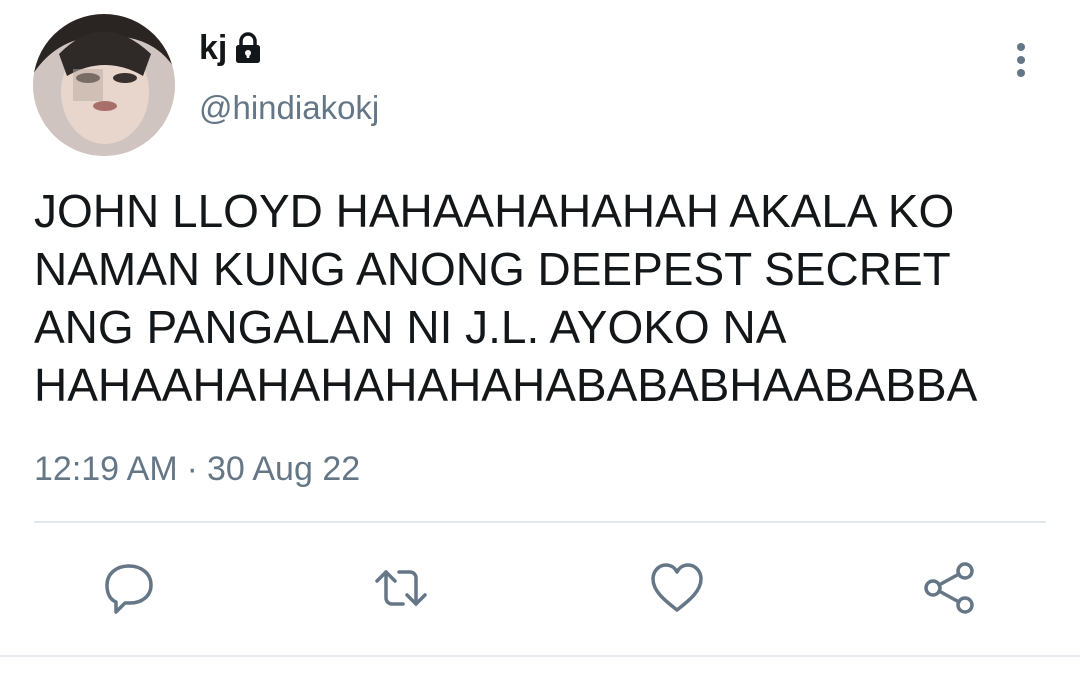 This screenshot has width=1080, height=678. I want to click on reply-icon, so click(129, 589).